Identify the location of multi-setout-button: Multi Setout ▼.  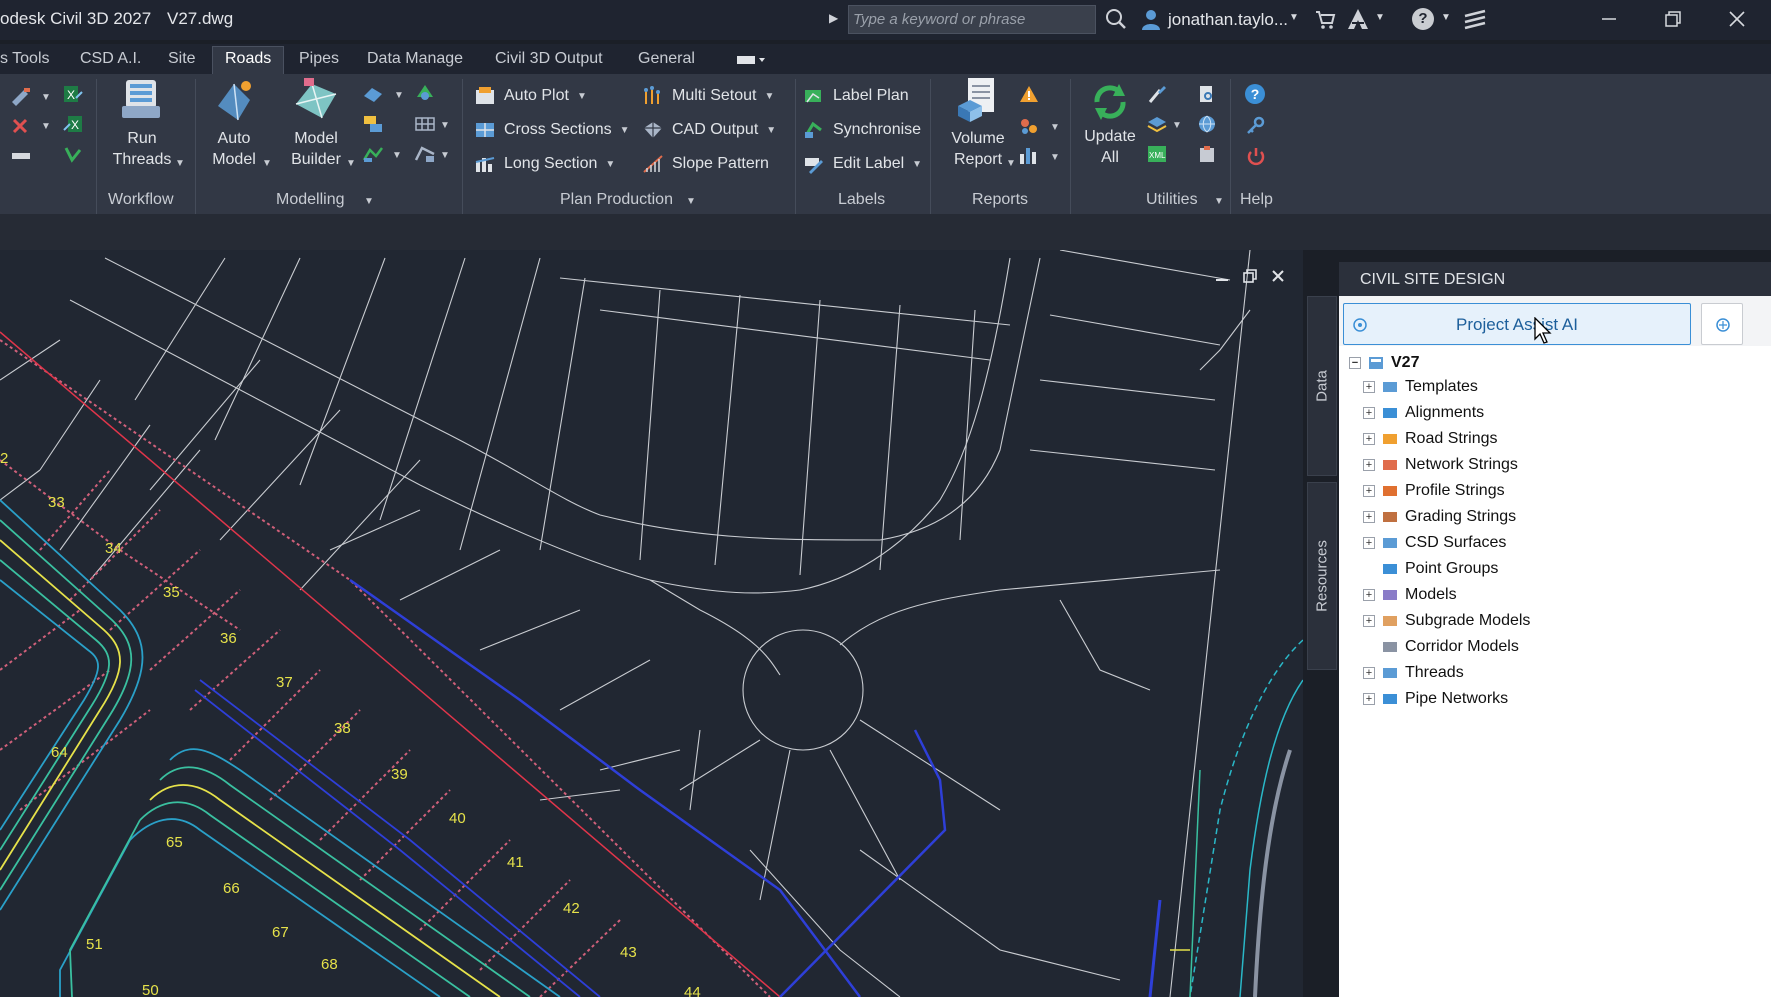
(708, 96).